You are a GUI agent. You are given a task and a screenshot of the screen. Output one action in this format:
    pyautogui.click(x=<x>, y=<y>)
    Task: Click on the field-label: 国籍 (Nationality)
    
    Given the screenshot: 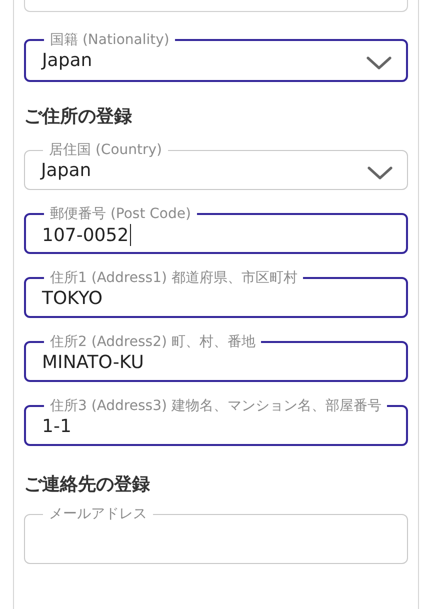 What is the action you would take?
    pyautogui.click(x=109, y=40)
    